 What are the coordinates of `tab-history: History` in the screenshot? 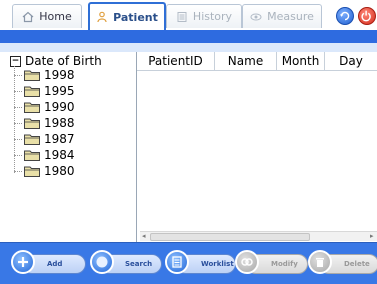 It's located at (204, 16).